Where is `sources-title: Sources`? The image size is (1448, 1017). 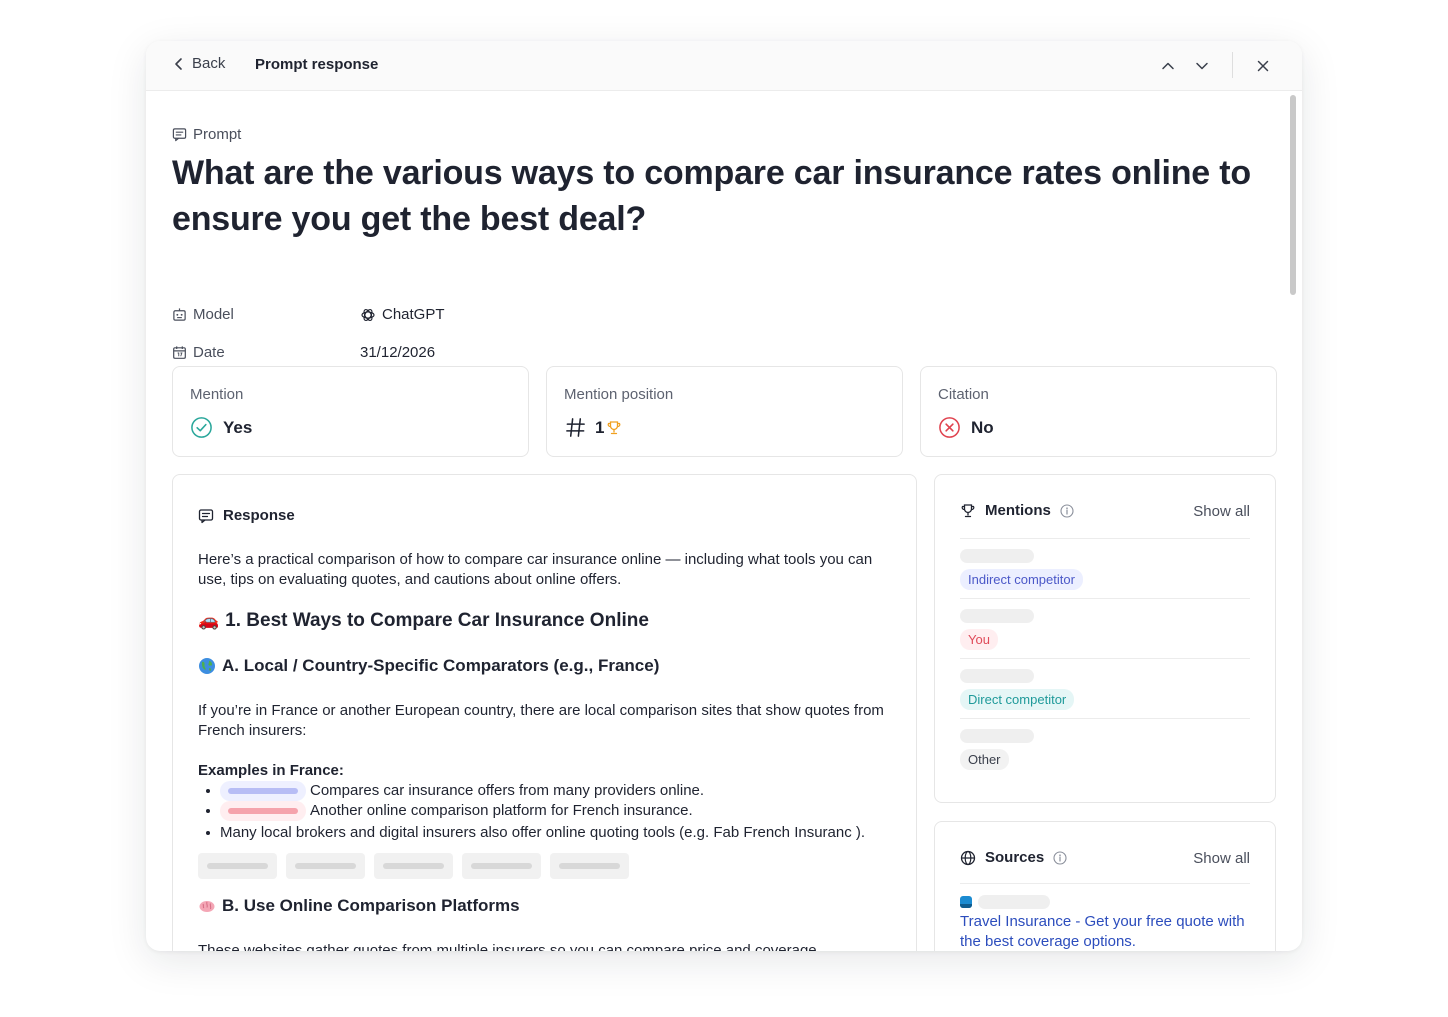 sources-title: Sources is located at coordinates (1015, 857).